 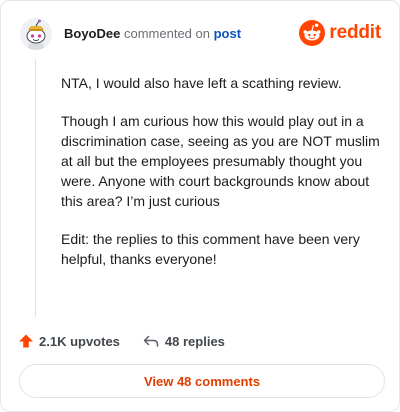 What do you see at coordinates (151, 341) in the screenshot?
I see `reply-arrow-icon` at bounding box center [151, 341].